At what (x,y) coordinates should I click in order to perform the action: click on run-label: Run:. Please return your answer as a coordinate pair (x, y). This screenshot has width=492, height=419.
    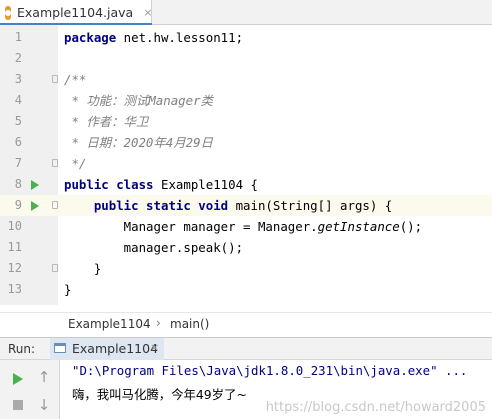
    Looking at the image, I should click on (22, 349).